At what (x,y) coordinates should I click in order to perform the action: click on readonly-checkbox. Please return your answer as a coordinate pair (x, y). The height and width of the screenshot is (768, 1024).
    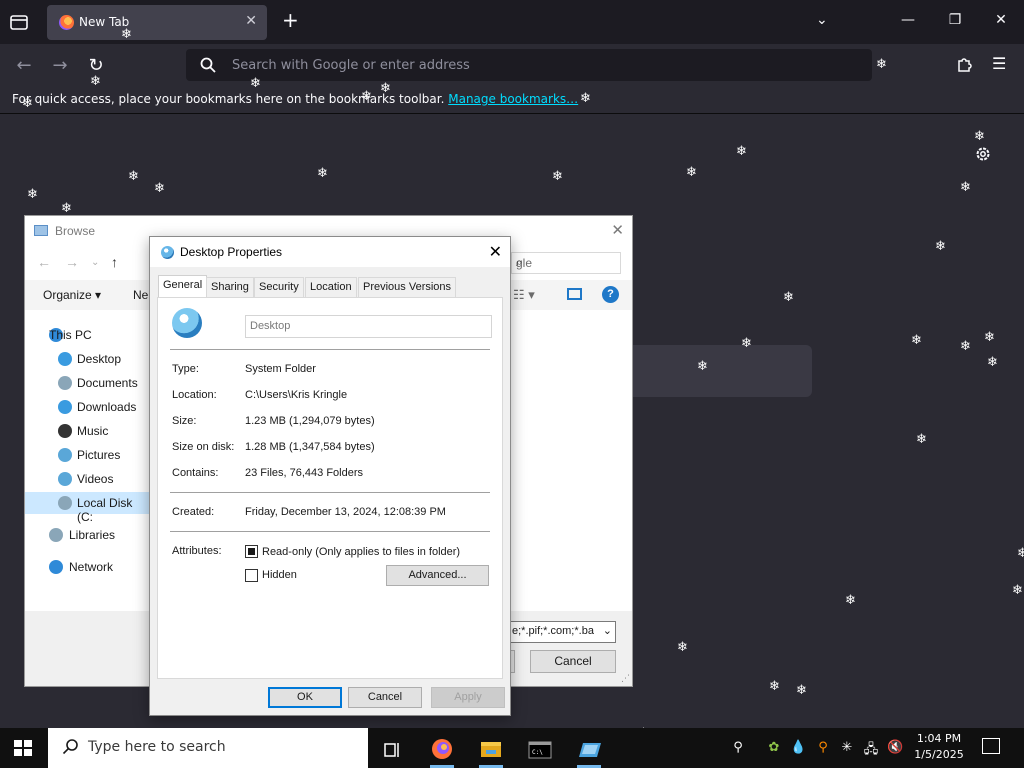
    Looking at the image, I should click on (251, 551).